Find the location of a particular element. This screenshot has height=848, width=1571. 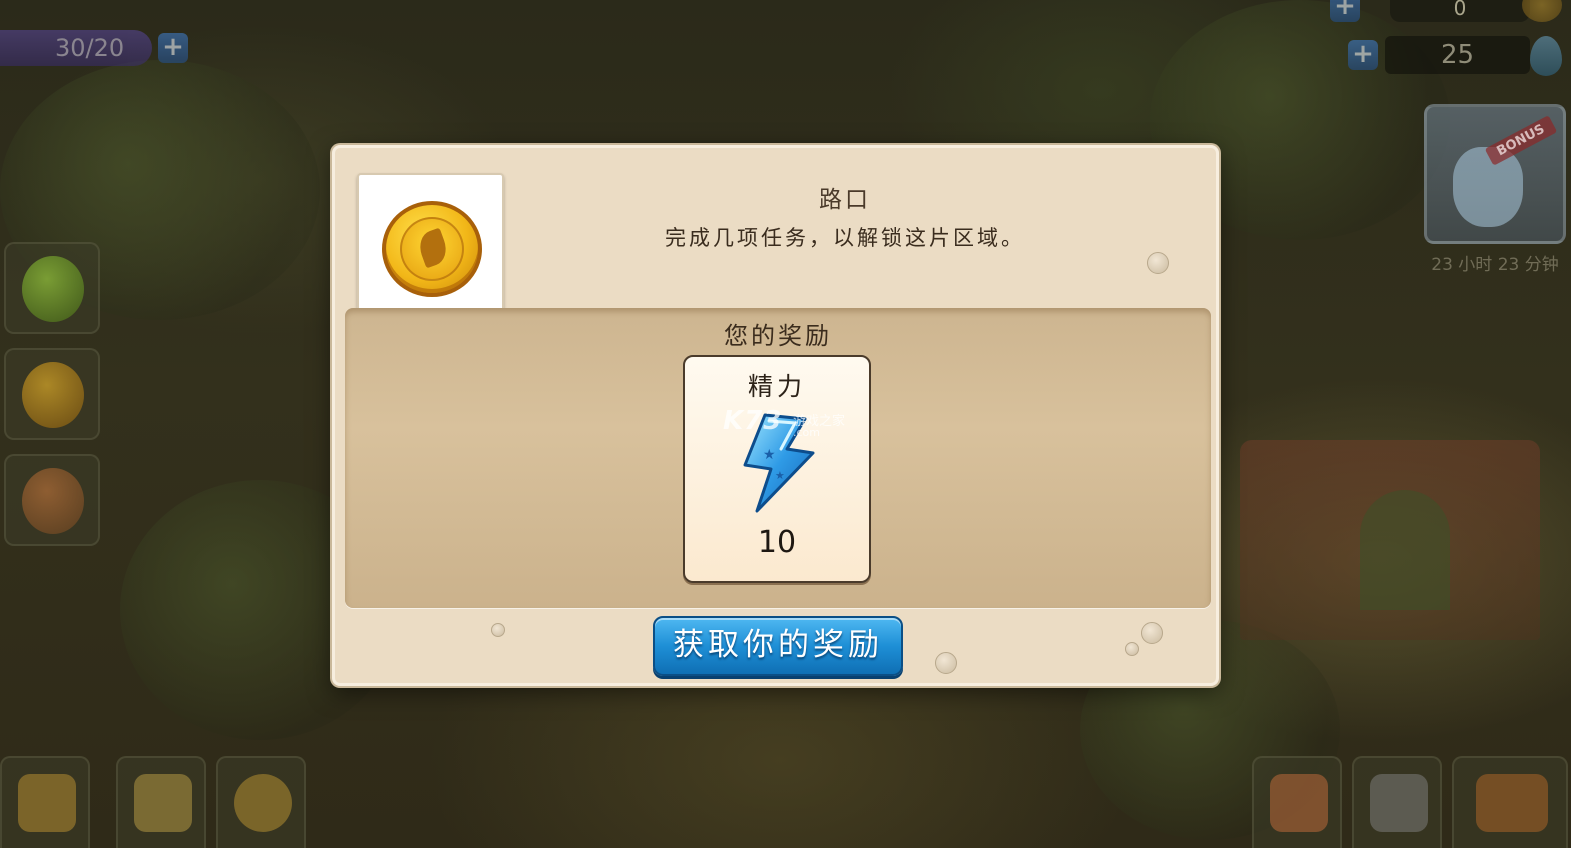

medal-face is located at coordinates (432, 249).